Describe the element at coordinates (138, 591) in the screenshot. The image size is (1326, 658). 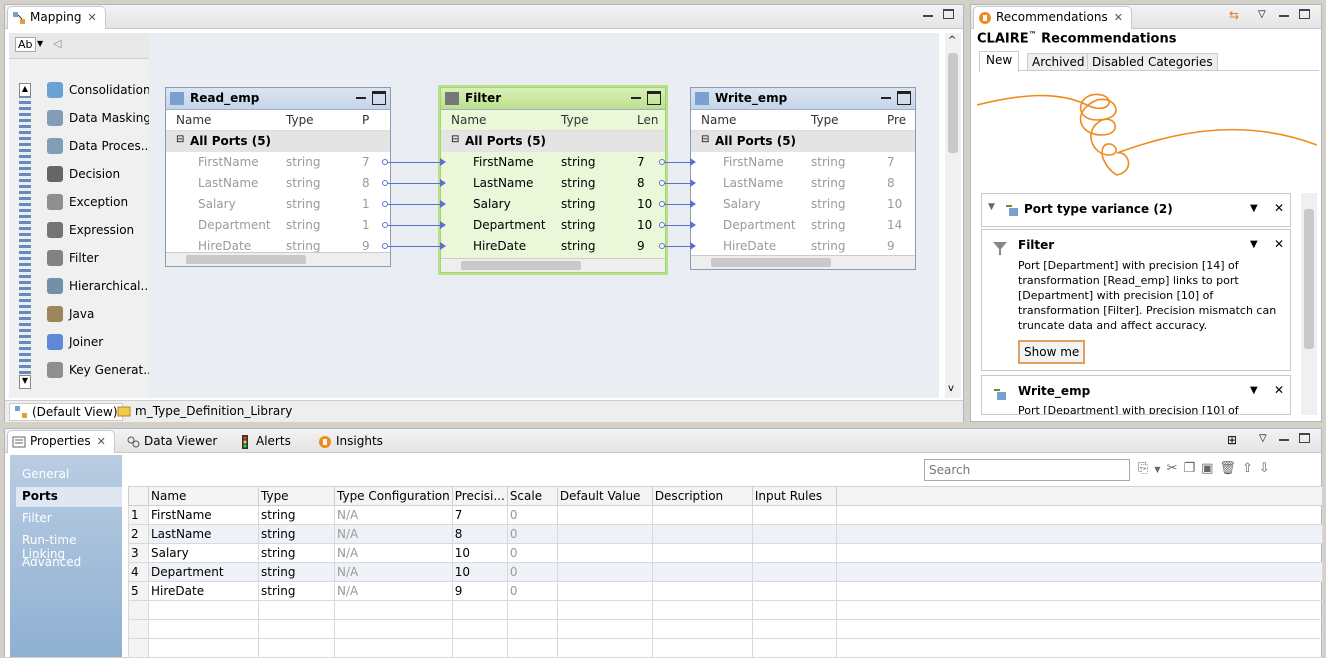
I see `table-cell: 5` at that location.